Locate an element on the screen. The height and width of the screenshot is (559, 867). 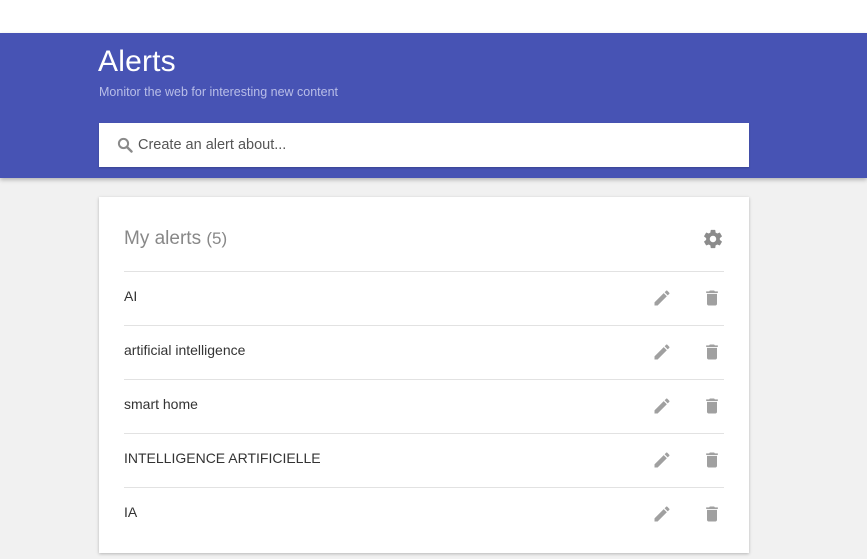
alert-label: artificial intelligence is located at coordinates (185, 350).